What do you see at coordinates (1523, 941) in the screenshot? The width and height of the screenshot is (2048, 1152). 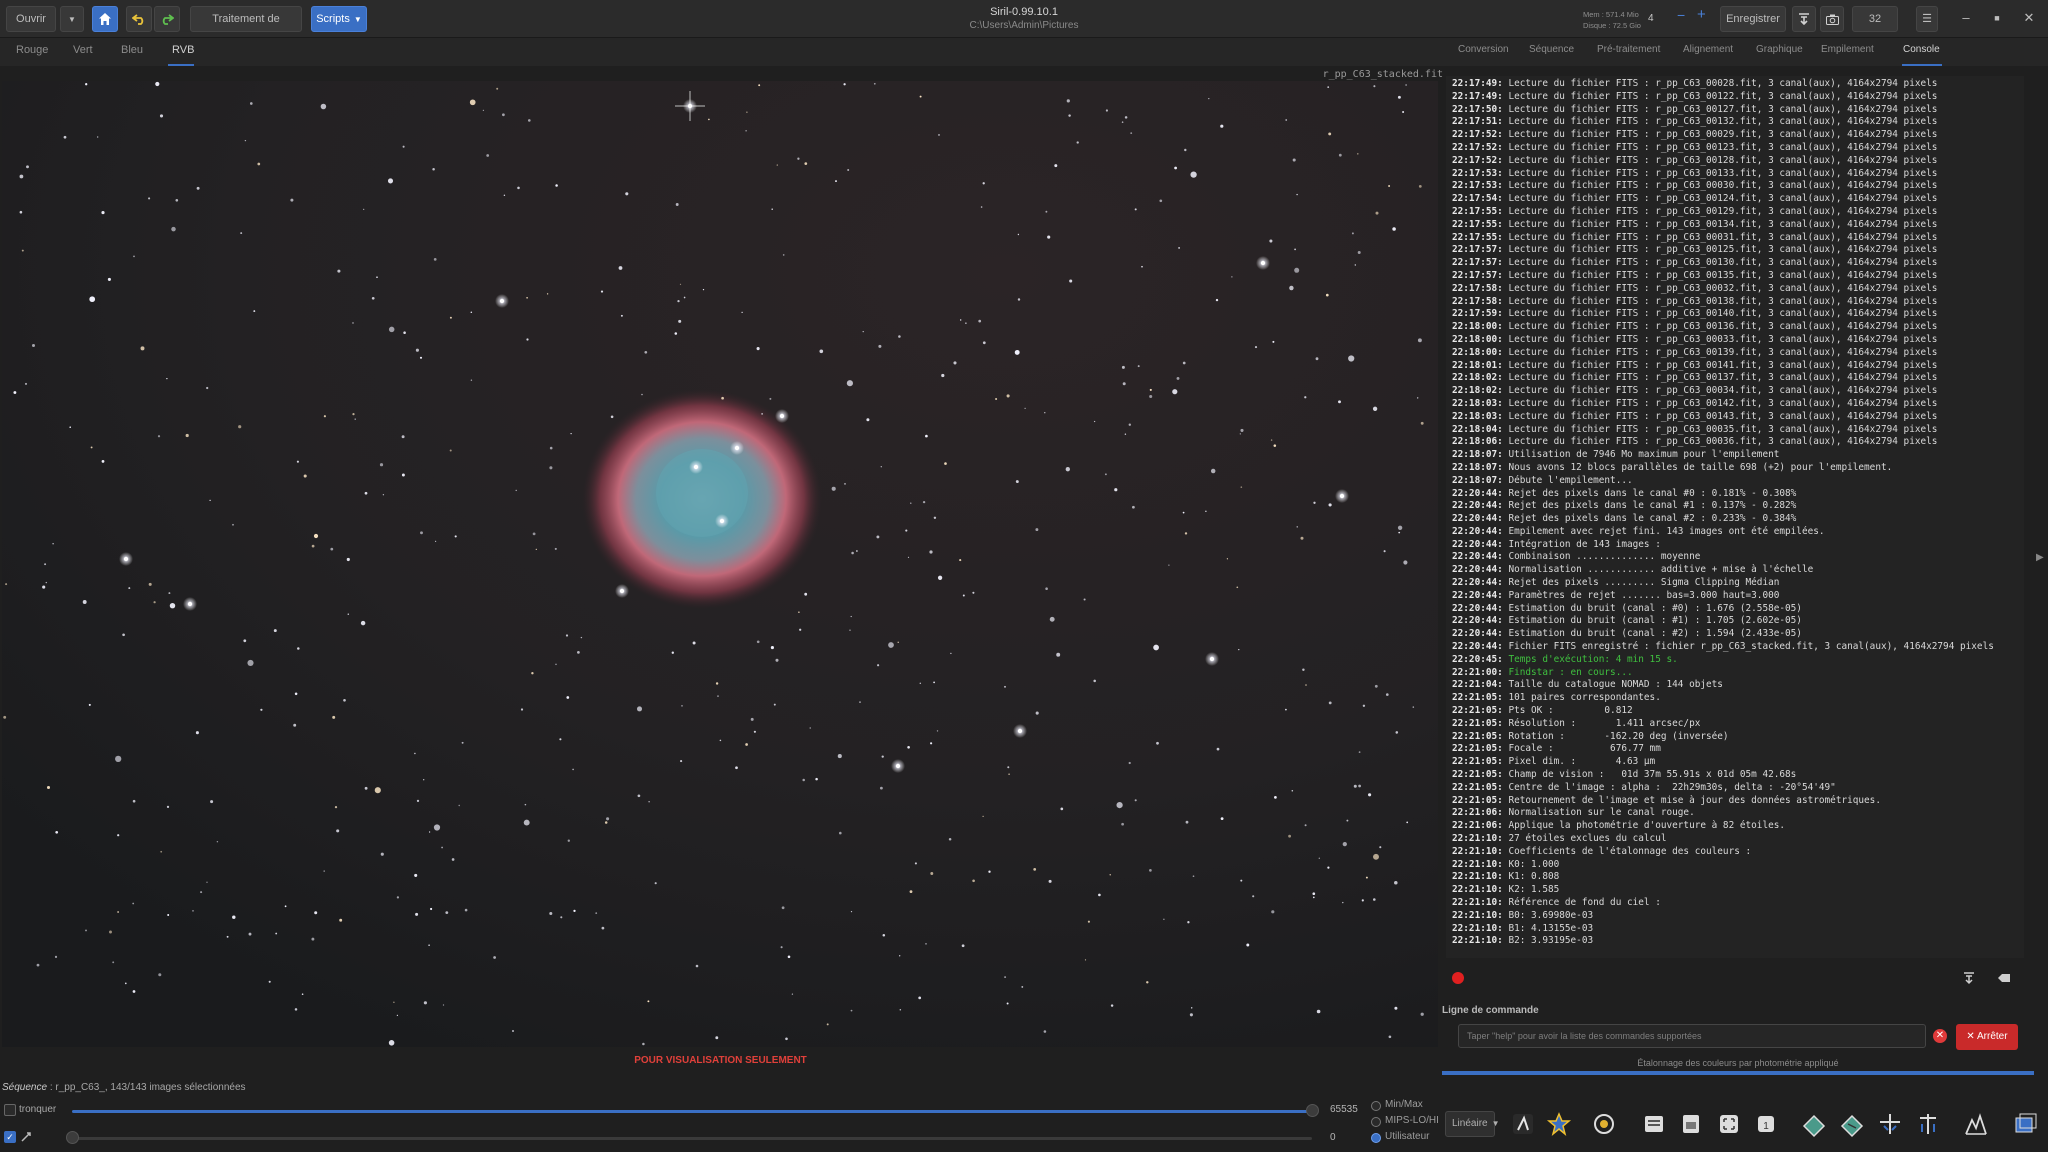 I see `console-line: 22:21:10: B2: 3.93195e-03` at bounding box center [1523, 941].